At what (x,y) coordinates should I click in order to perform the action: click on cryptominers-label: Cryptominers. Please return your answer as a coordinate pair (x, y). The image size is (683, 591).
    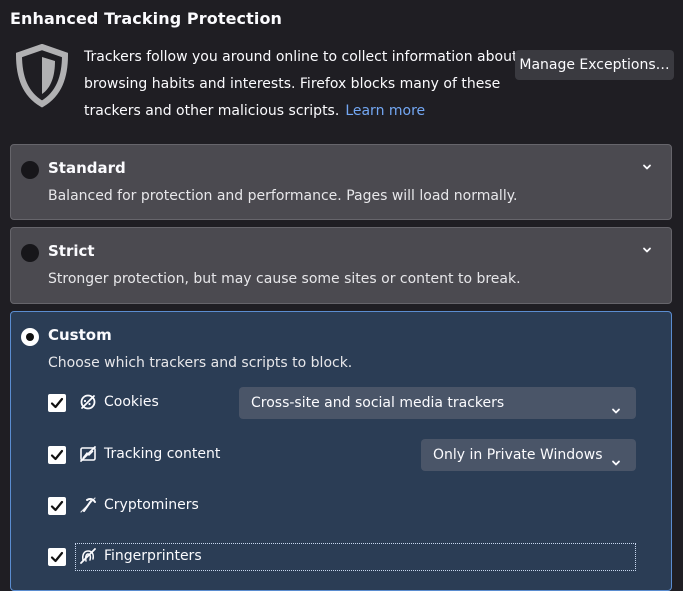
    Looking at the image, I should click on (151, 505).